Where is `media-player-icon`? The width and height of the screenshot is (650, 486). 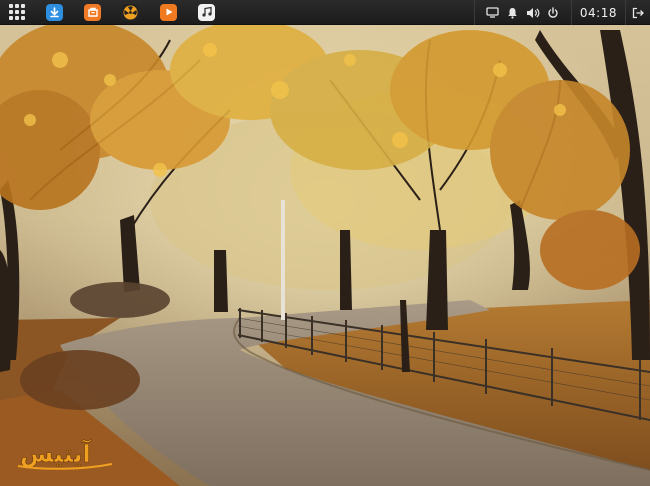 media-player-icon is located at coordinates (168, 12).